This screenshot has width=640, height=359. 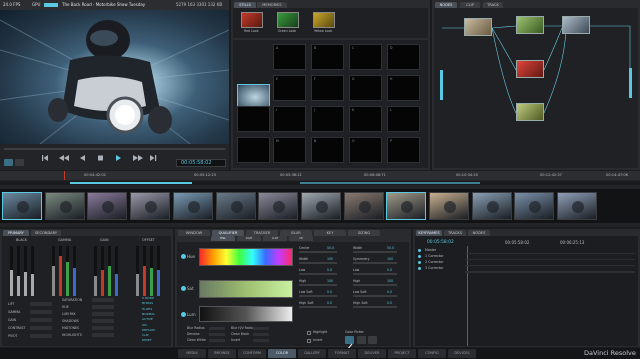 I want to click on play-reverse-icon, so click(x=82, y=158).